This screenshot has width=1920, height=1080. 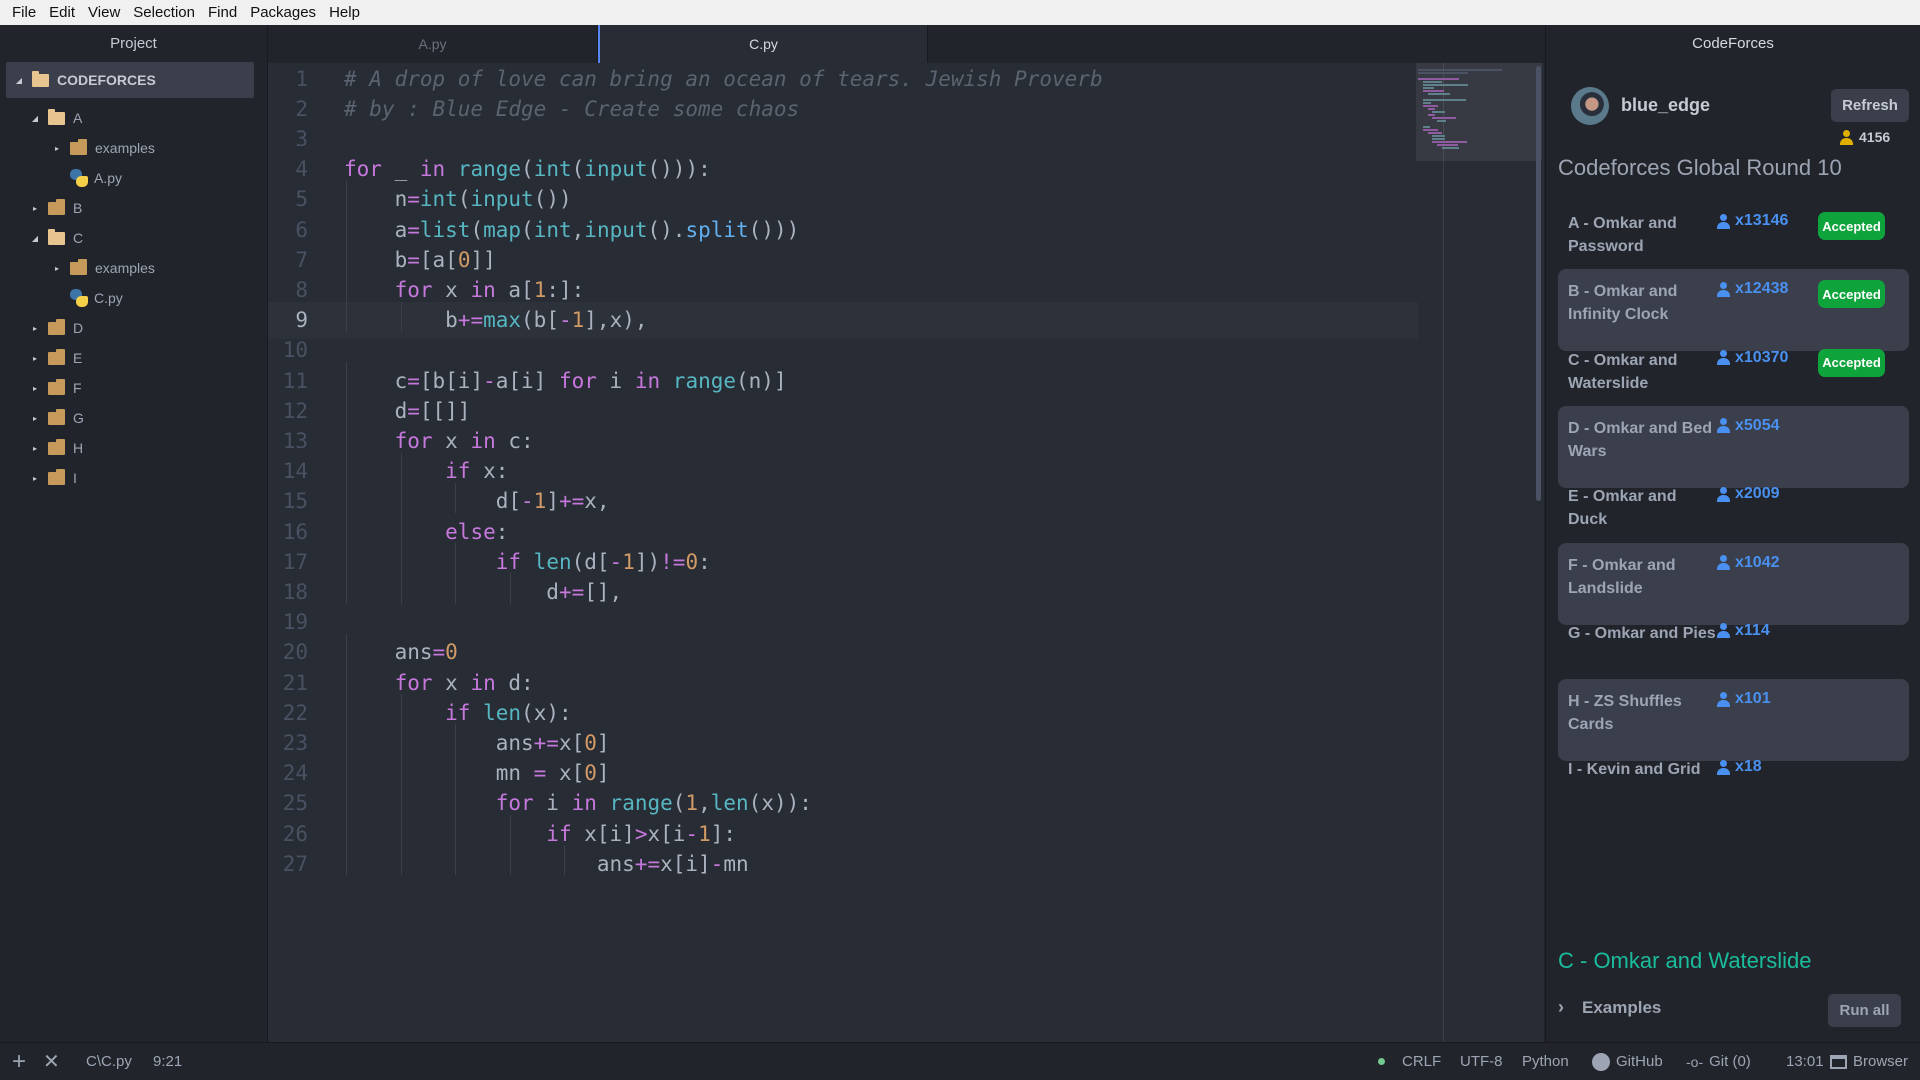 I want to click on tree-root-codeforces: ◢ CODEFORCES, so click(x=130, y=80).